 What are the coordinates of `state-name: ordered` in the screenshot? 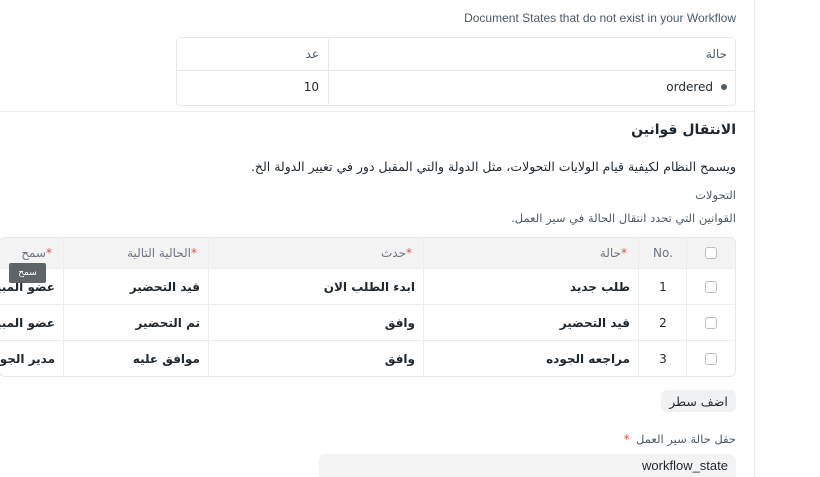 It's located at (689, 87).